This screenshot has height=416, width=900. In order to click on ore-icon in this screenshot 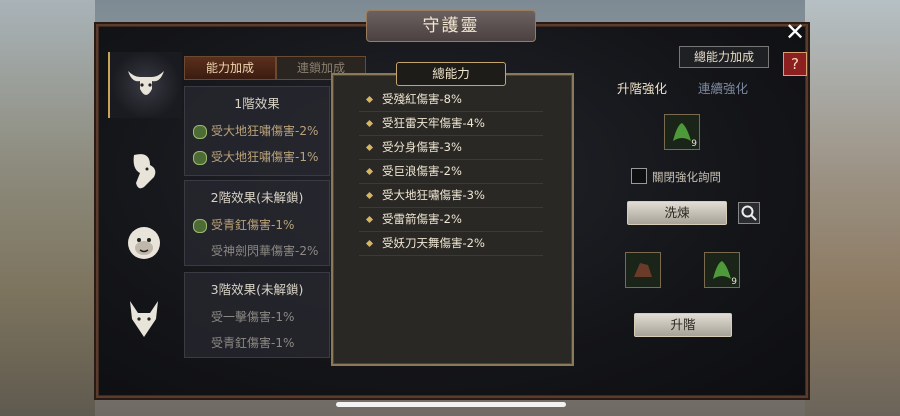, I will do `click(643, 270)`.